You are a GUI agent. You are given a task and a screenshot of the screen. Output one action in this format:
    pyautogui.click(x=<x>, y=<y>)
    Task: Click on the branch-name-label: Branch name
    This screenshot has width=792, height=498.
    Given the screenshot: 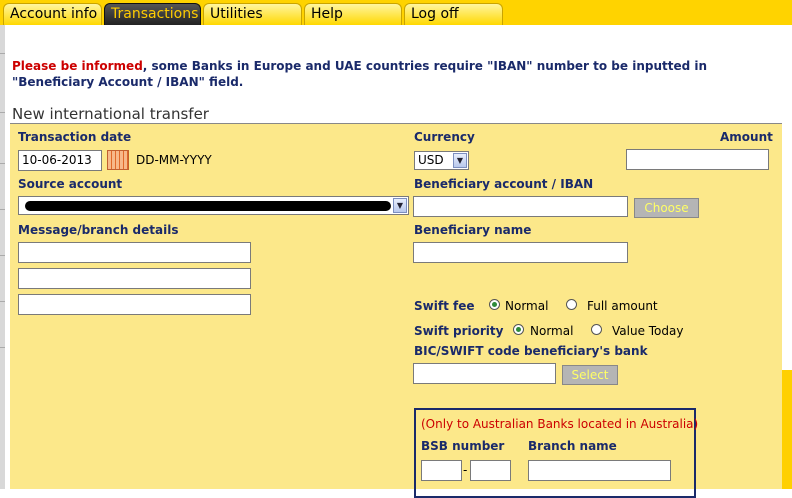 What is the action you would take?
    pyautogui.click(x=572, y=446)
    